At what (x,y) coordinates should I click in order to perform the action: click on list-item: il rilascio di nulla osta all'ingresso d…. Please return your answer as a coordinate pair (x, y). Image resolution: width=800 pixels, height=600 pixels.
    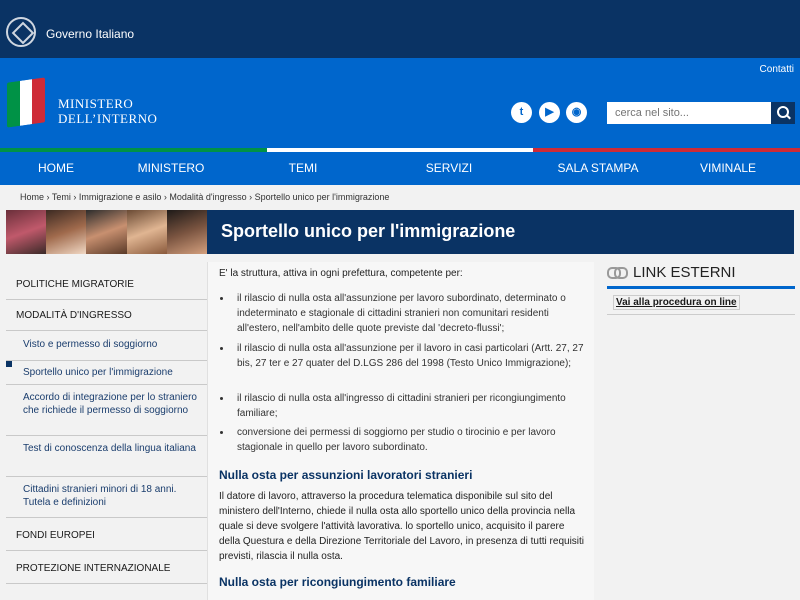
    Looking at the image, I should click on (402, 406).